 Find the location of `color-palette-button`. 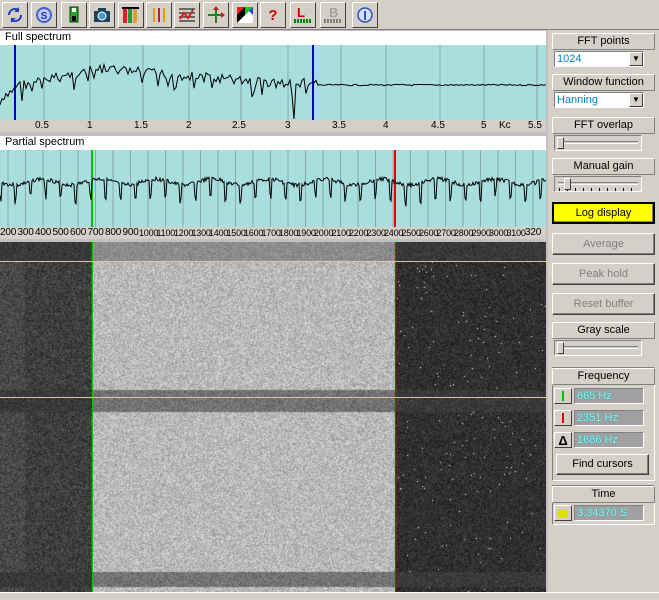

color-palette-button is located at coordinates (245, 15).